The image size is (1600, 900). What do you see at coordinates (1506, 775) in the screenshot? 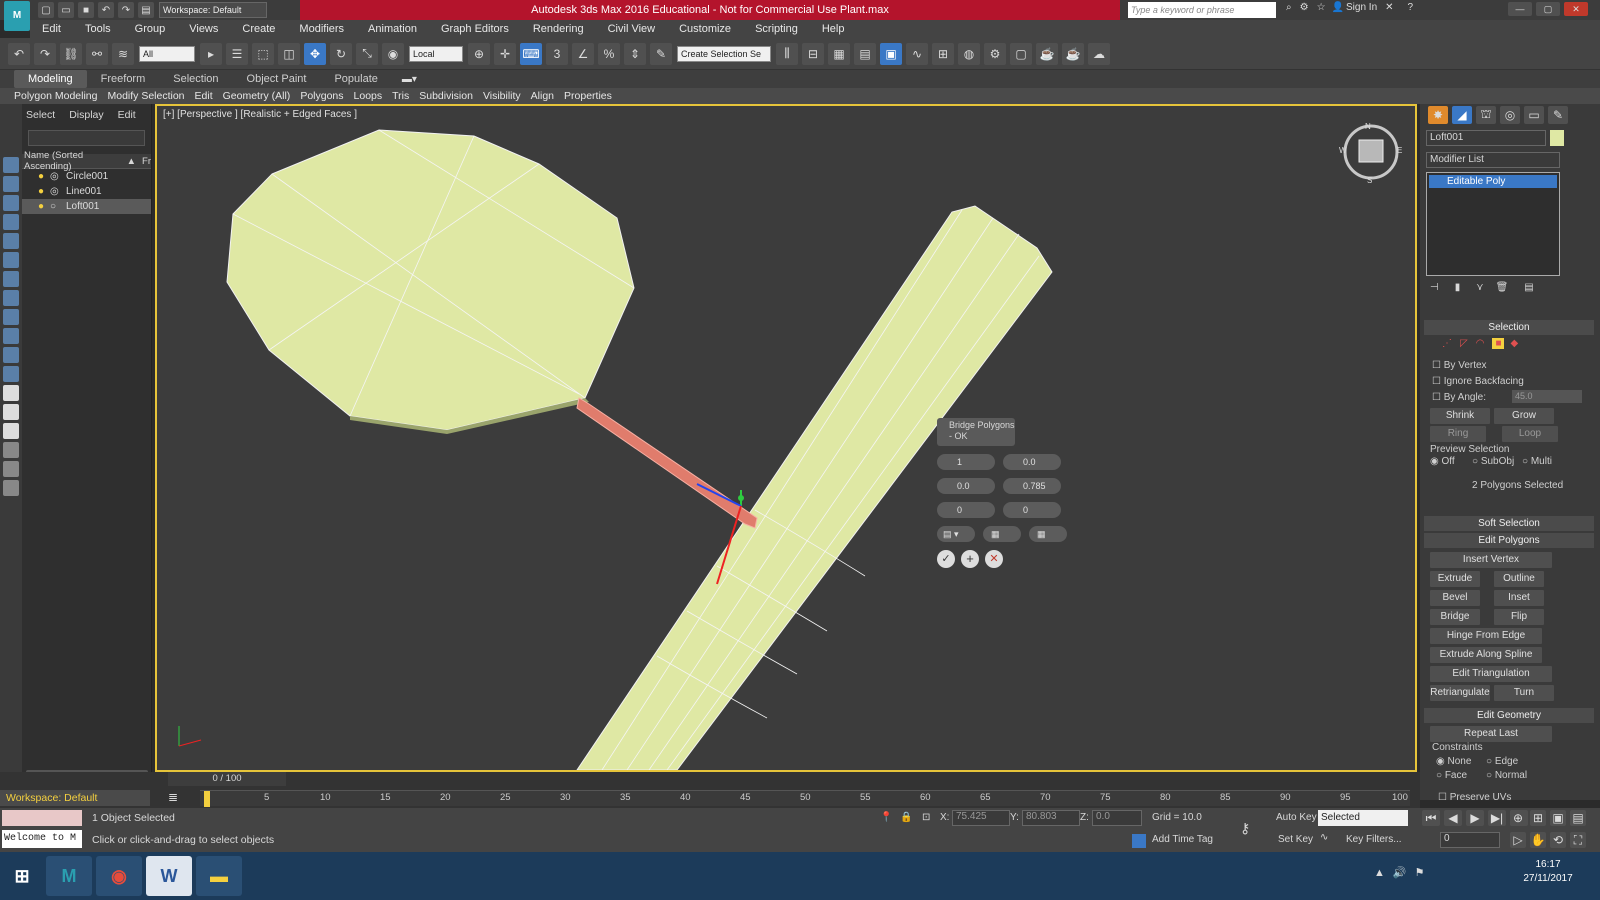
I see `constraint-normal-radio: ○ Normal` at bounding box center [1506, 775].